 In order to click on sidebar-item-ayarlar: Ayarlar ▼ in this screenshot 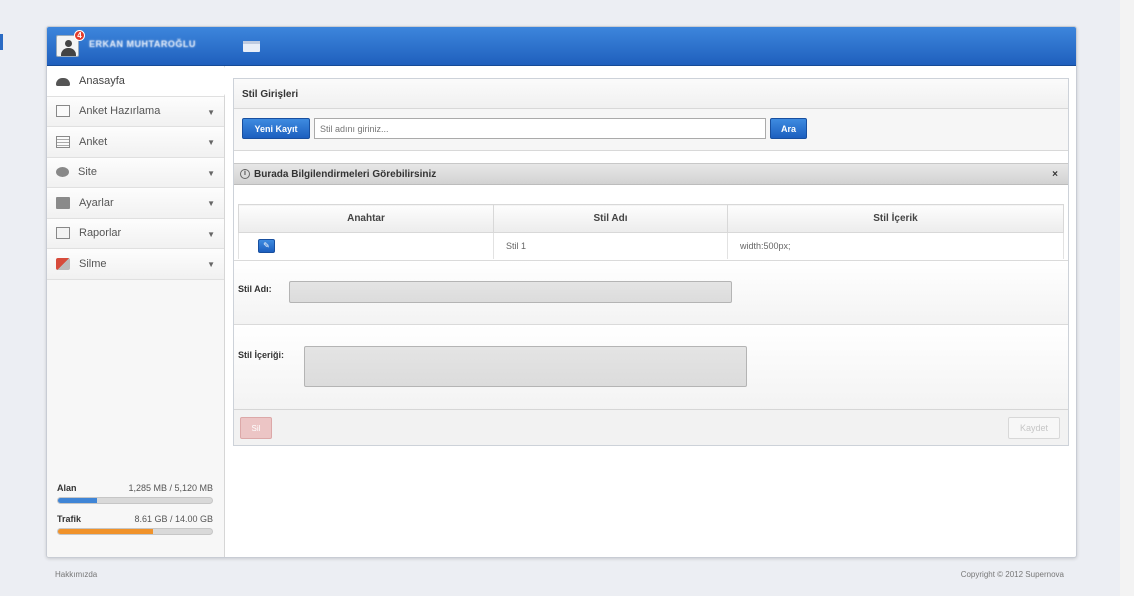, I will do `click(135, 203)`.